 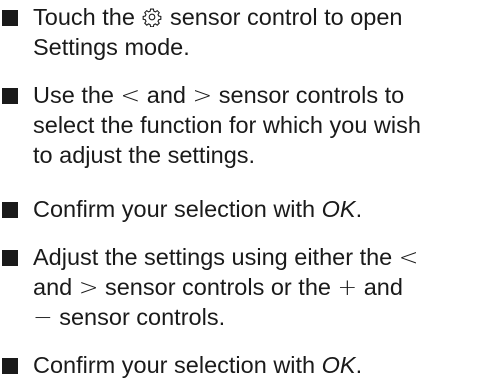 I want to click on text-fragment: sensor controls., so click(x=139, y=317).